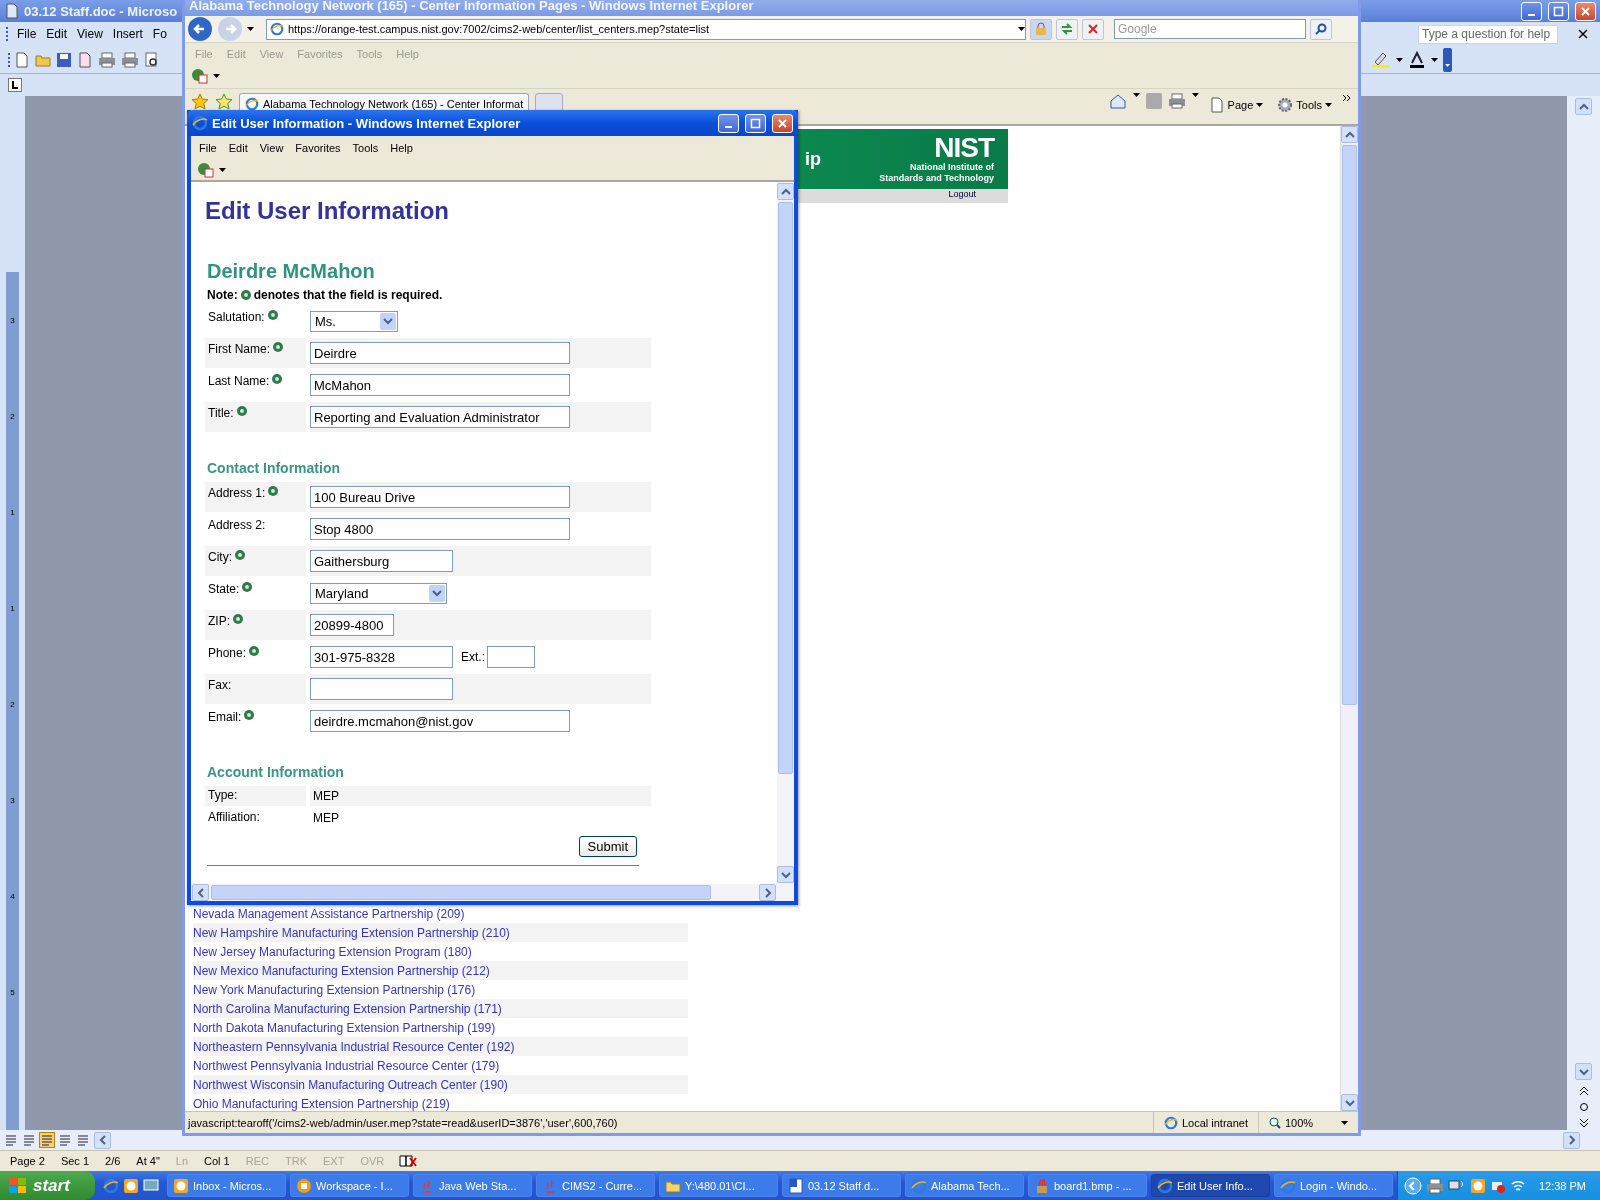 This screenshot has width=1600, height=1200. What do you see at coordinates (159, 34) in the screenshot?
I see `menu-item: Fo` at bounding box center [159, 34].